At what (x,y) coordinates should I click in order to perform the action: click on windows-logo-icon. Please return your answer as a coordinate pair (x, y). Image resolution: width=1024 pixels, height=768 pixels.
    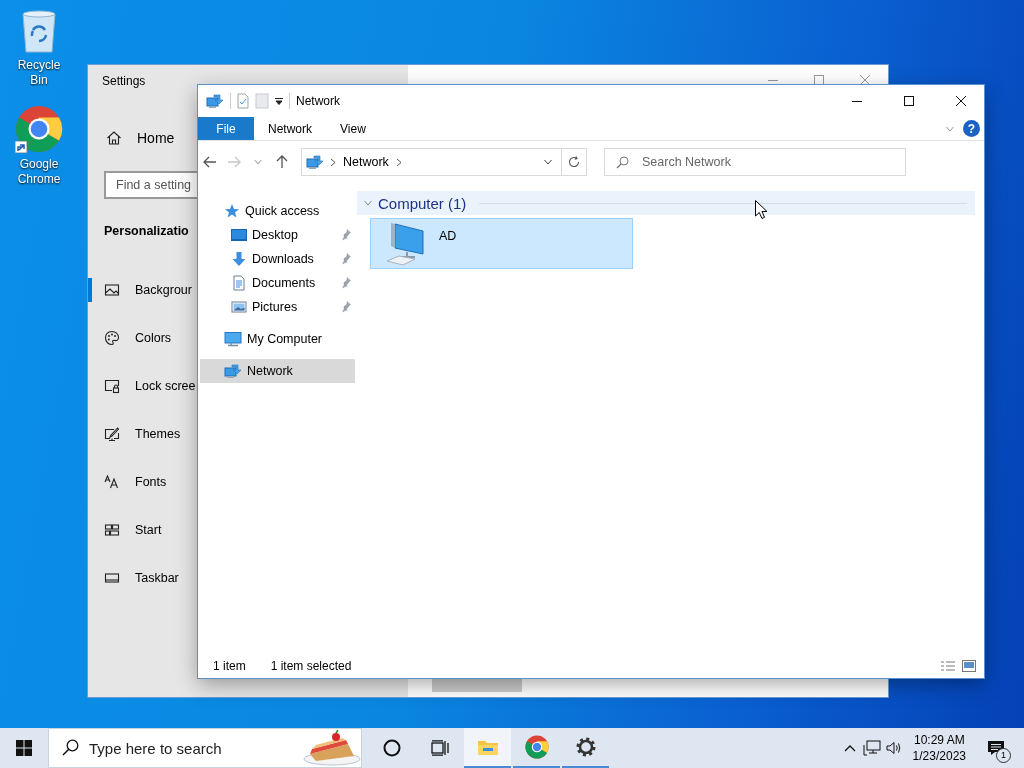
    Looking at the image, I should click on (24, 748).